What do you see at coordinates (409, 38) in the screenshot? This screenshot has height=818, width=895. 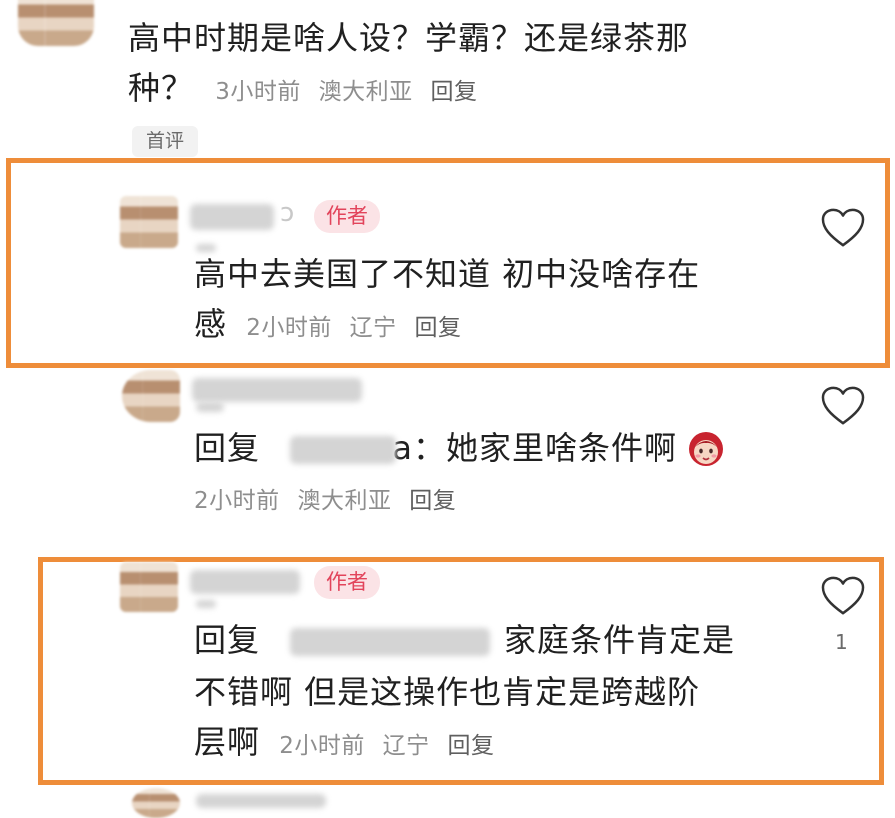 I see `comment-text: 高中时期是啥人设？学霸？还是绿茶那` at bounding box center [409, 38].